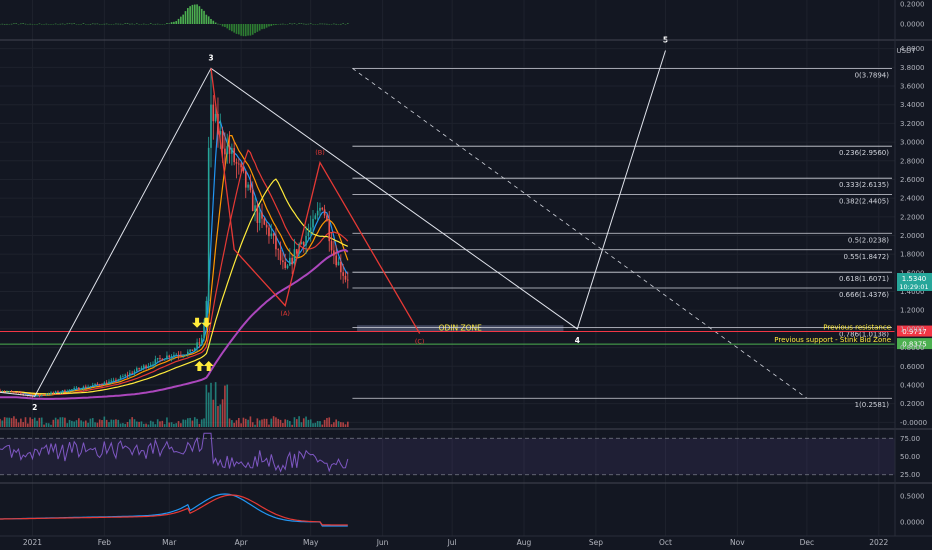  What do you see at coordinates (577, 340) in the screenshot?
I see `wave-label: 4` at bounding box center [577, 340].